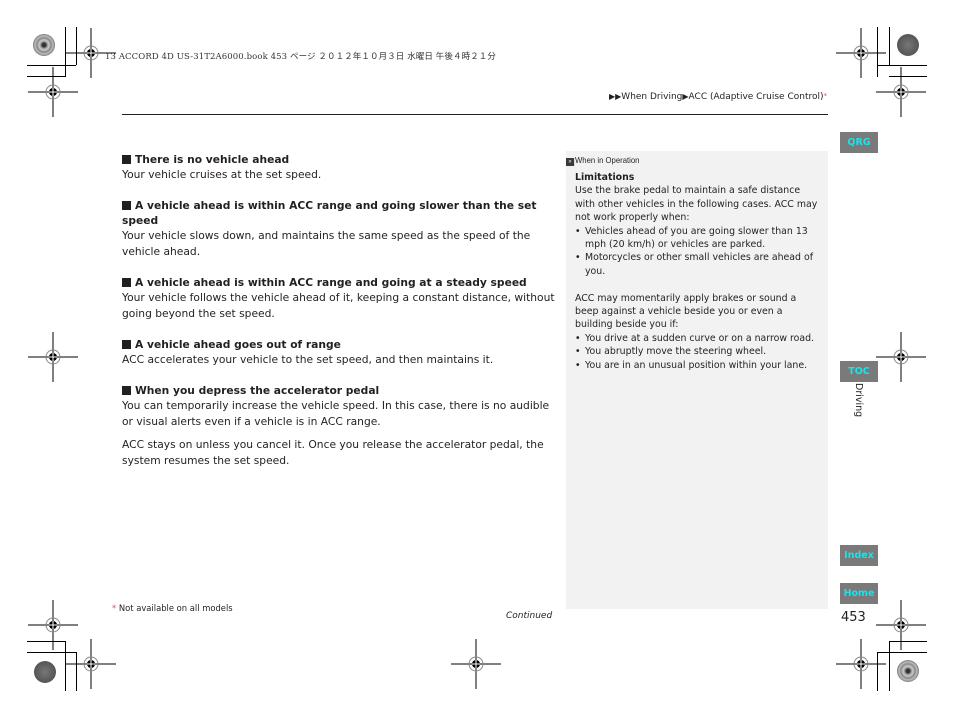  I want to click on footnote: * Not available on all models, so click(172, 608).